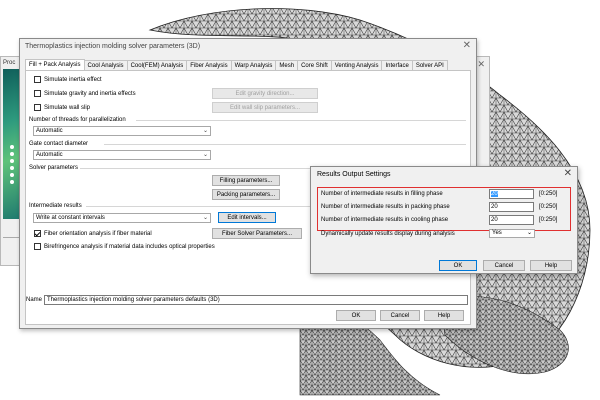 This screenshot has height=400, width=600. Describe the element at coordinates (122, 131) in the screenshot. I see `threads-dropdown: Automatic ⌄` at that location.